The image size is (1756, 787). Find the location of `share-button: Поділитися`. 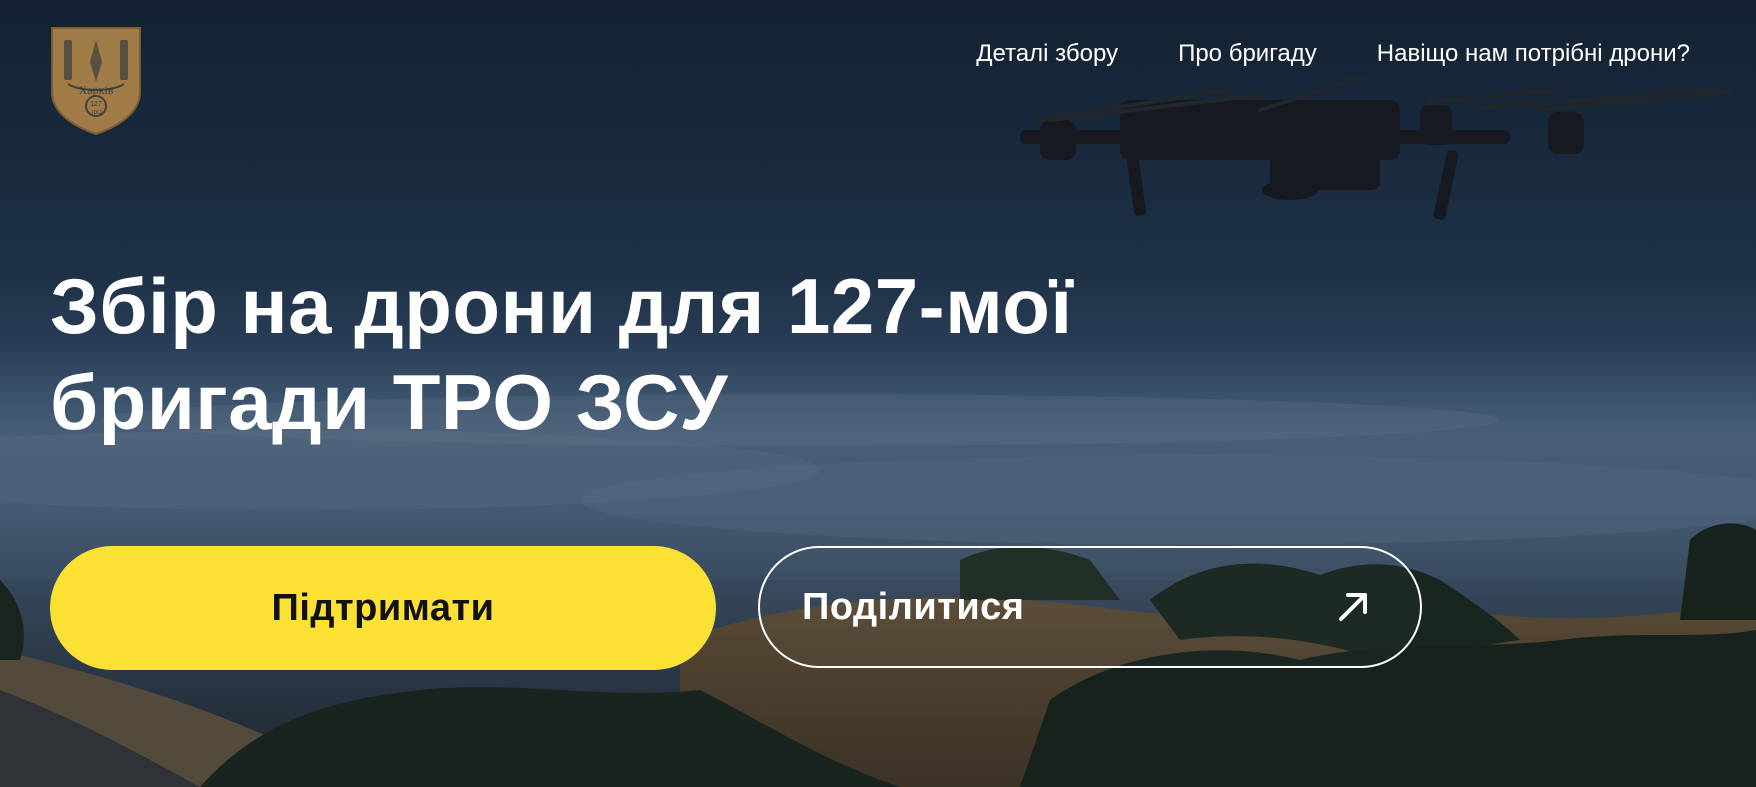

share-button: Поділитися is located at coordinates (1090, 607).